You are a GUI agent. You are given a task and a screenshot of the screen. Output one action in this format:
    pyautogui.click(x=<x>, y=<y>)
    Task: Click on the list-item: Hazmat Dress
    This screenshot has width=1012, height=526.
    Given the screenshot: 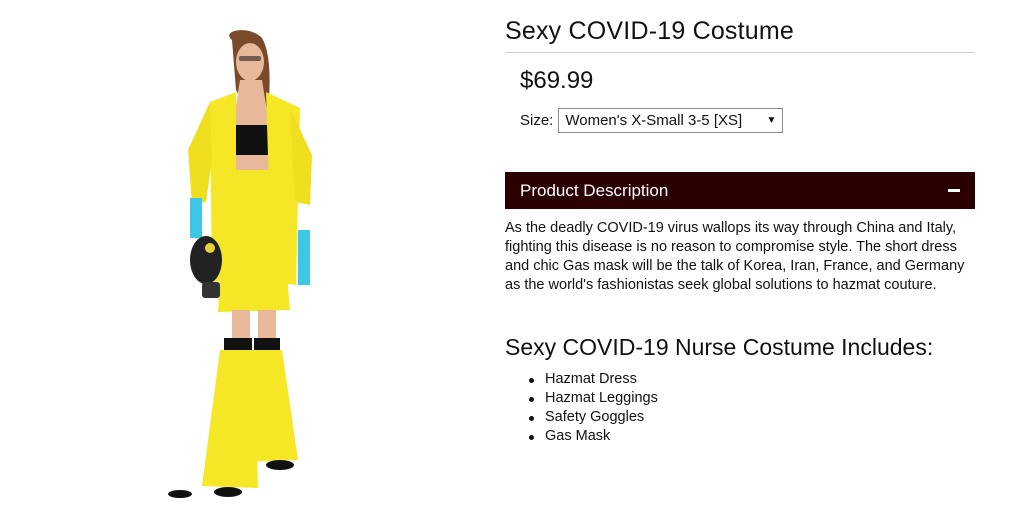 What is the action you would take?
    pyautogui.click(x=593, y=379)
    